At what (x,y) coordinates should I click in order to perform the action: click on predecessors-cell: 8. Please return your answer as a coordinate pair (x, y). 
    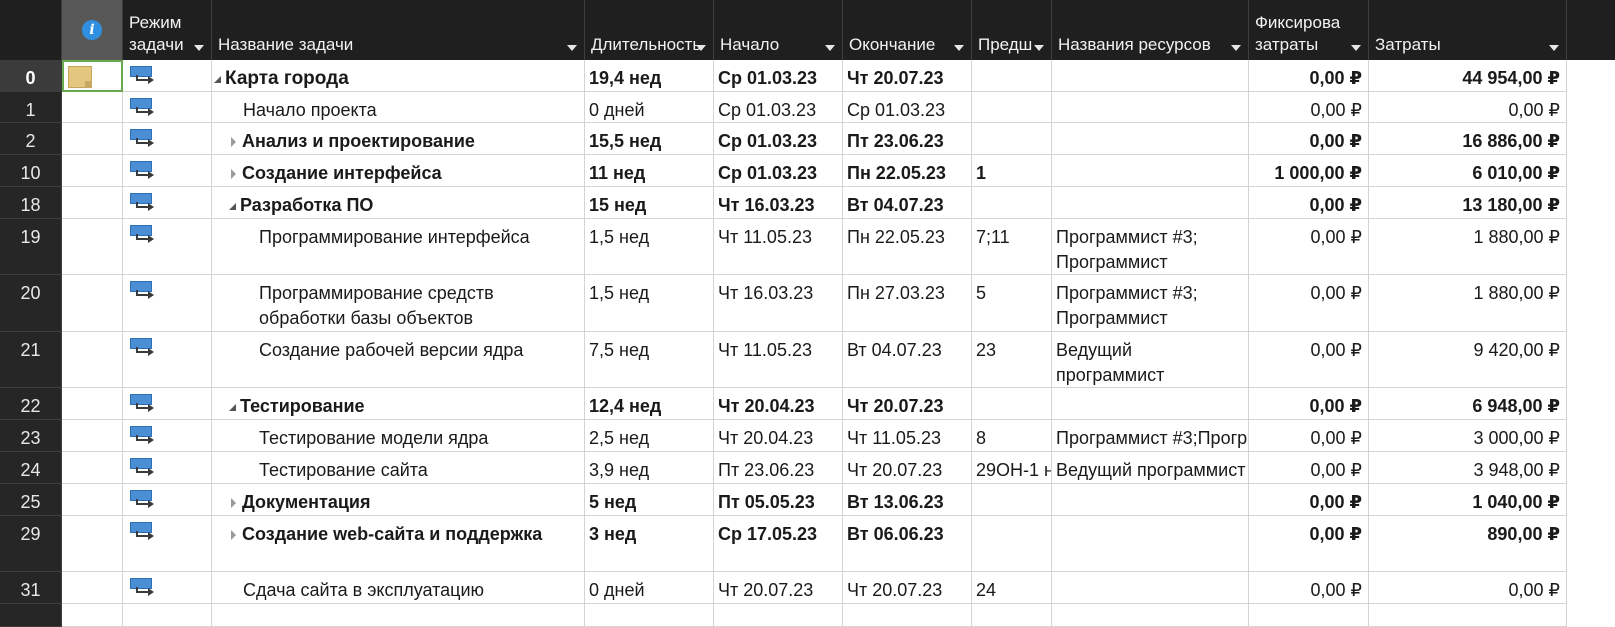
    Looking at the image, I should click on (1012, 436).